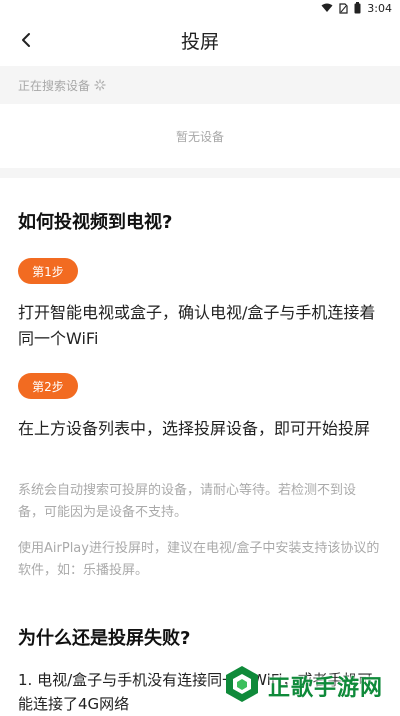 The image size is (400, 716). I want to click on guide-note-1: 系统会自动搜索可投屏的设备，请耐心等待。若检测不到设备，可能因为是设备不支持。, so click(187, 501).